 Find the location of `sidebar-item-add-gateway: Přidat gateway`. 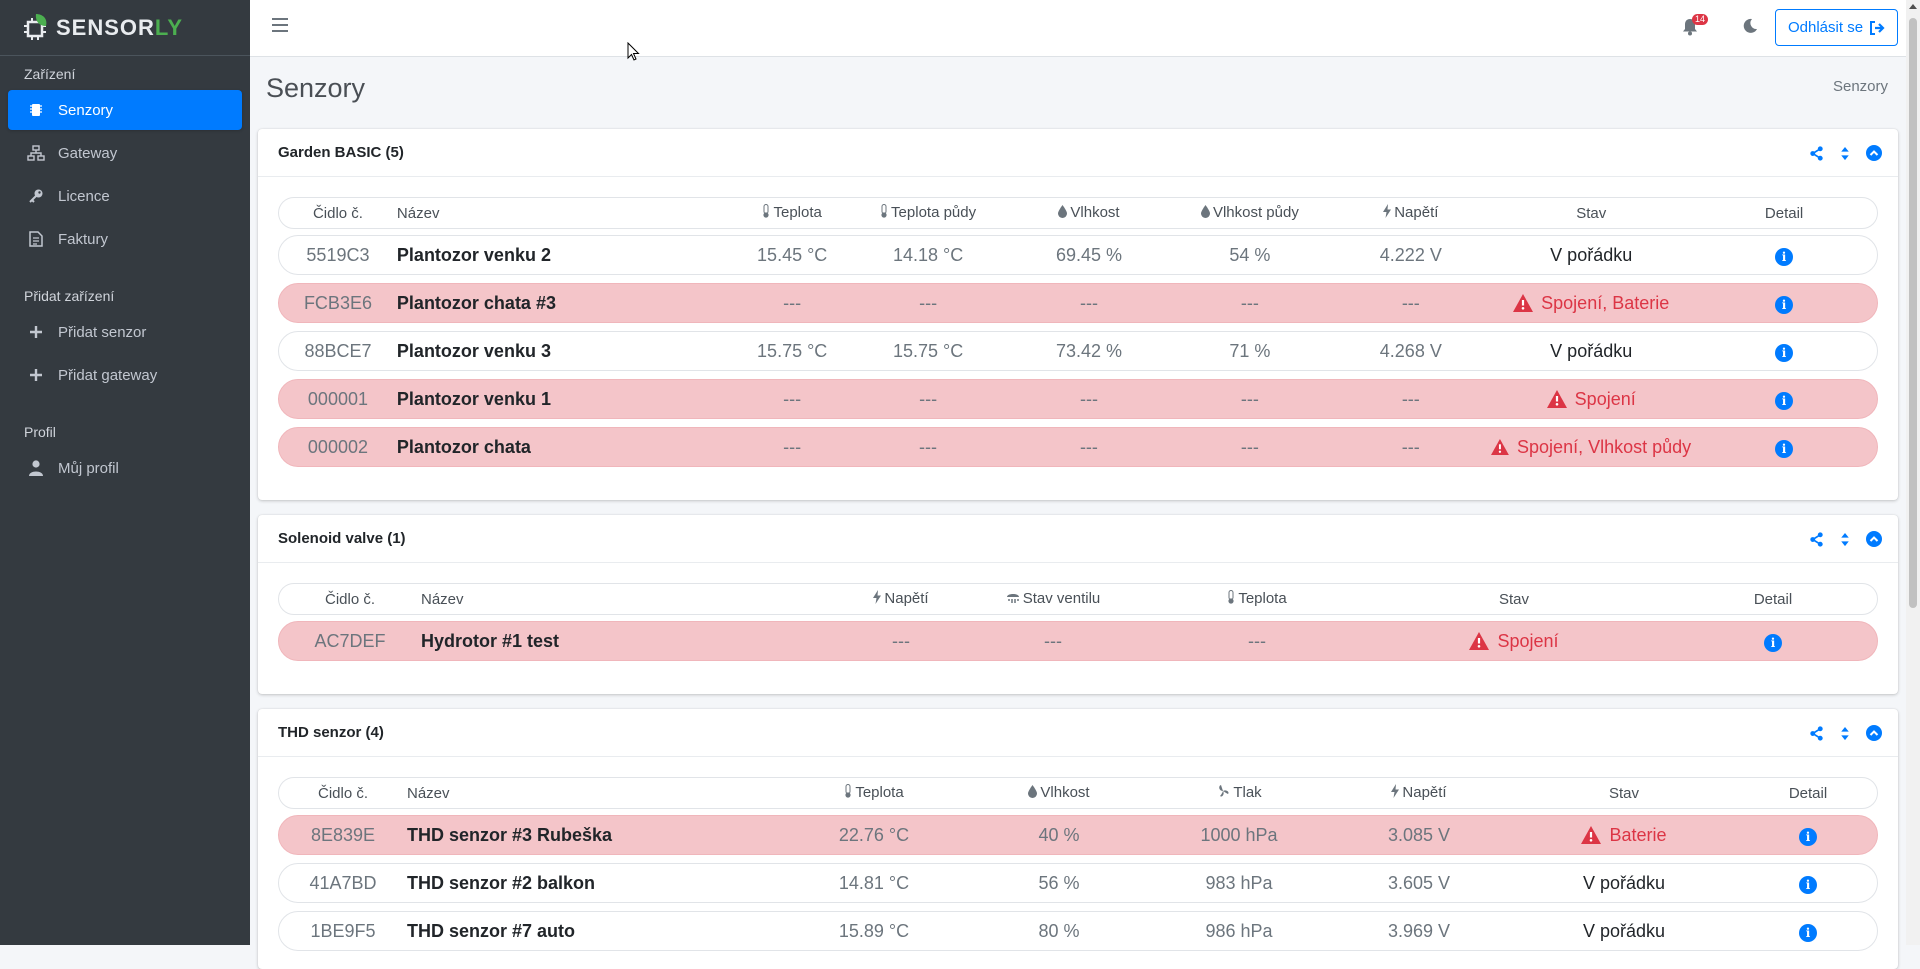

sidebar-item-add-gateway: Přidat gateway is located at coordinates (125, 375).